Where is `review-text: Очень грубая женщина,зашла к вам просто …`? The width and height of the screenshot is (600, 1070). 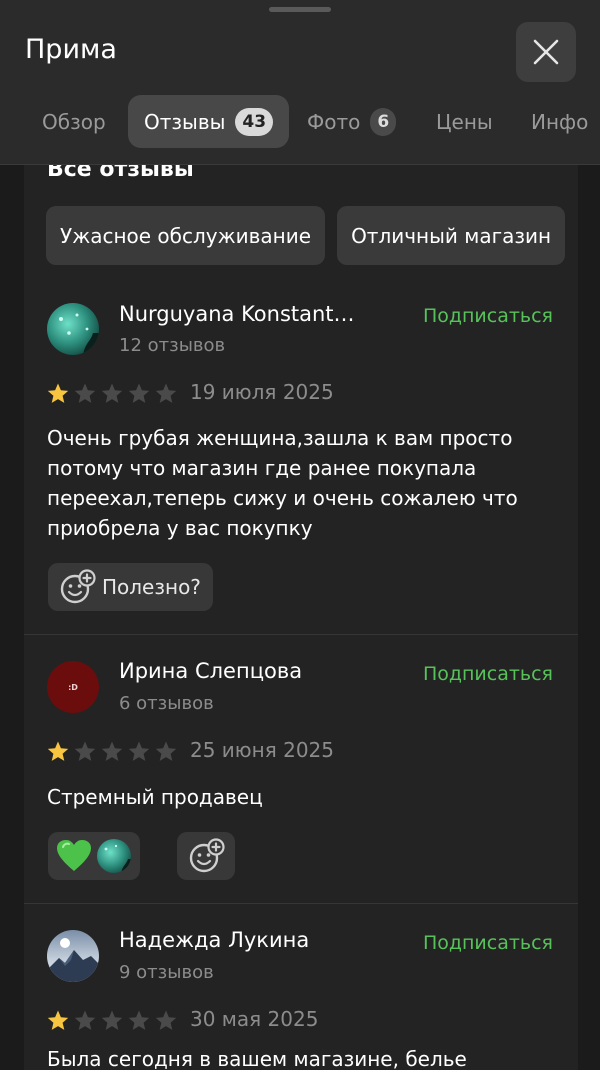 review-text: Очень грубая женщина,зашла к вам просто … is located at coordinates (282, 483).